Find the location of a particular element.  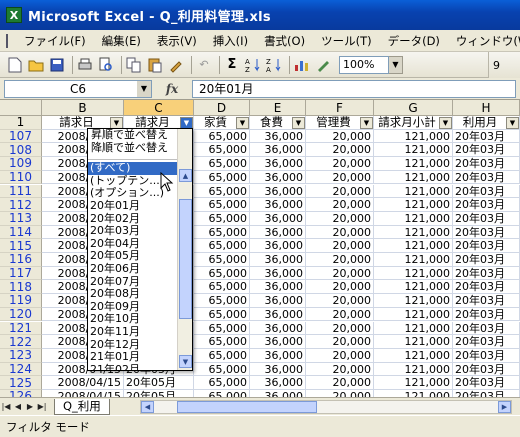

sort-descending-option: 降順で並べ替え is located at coordinates (133, 148).